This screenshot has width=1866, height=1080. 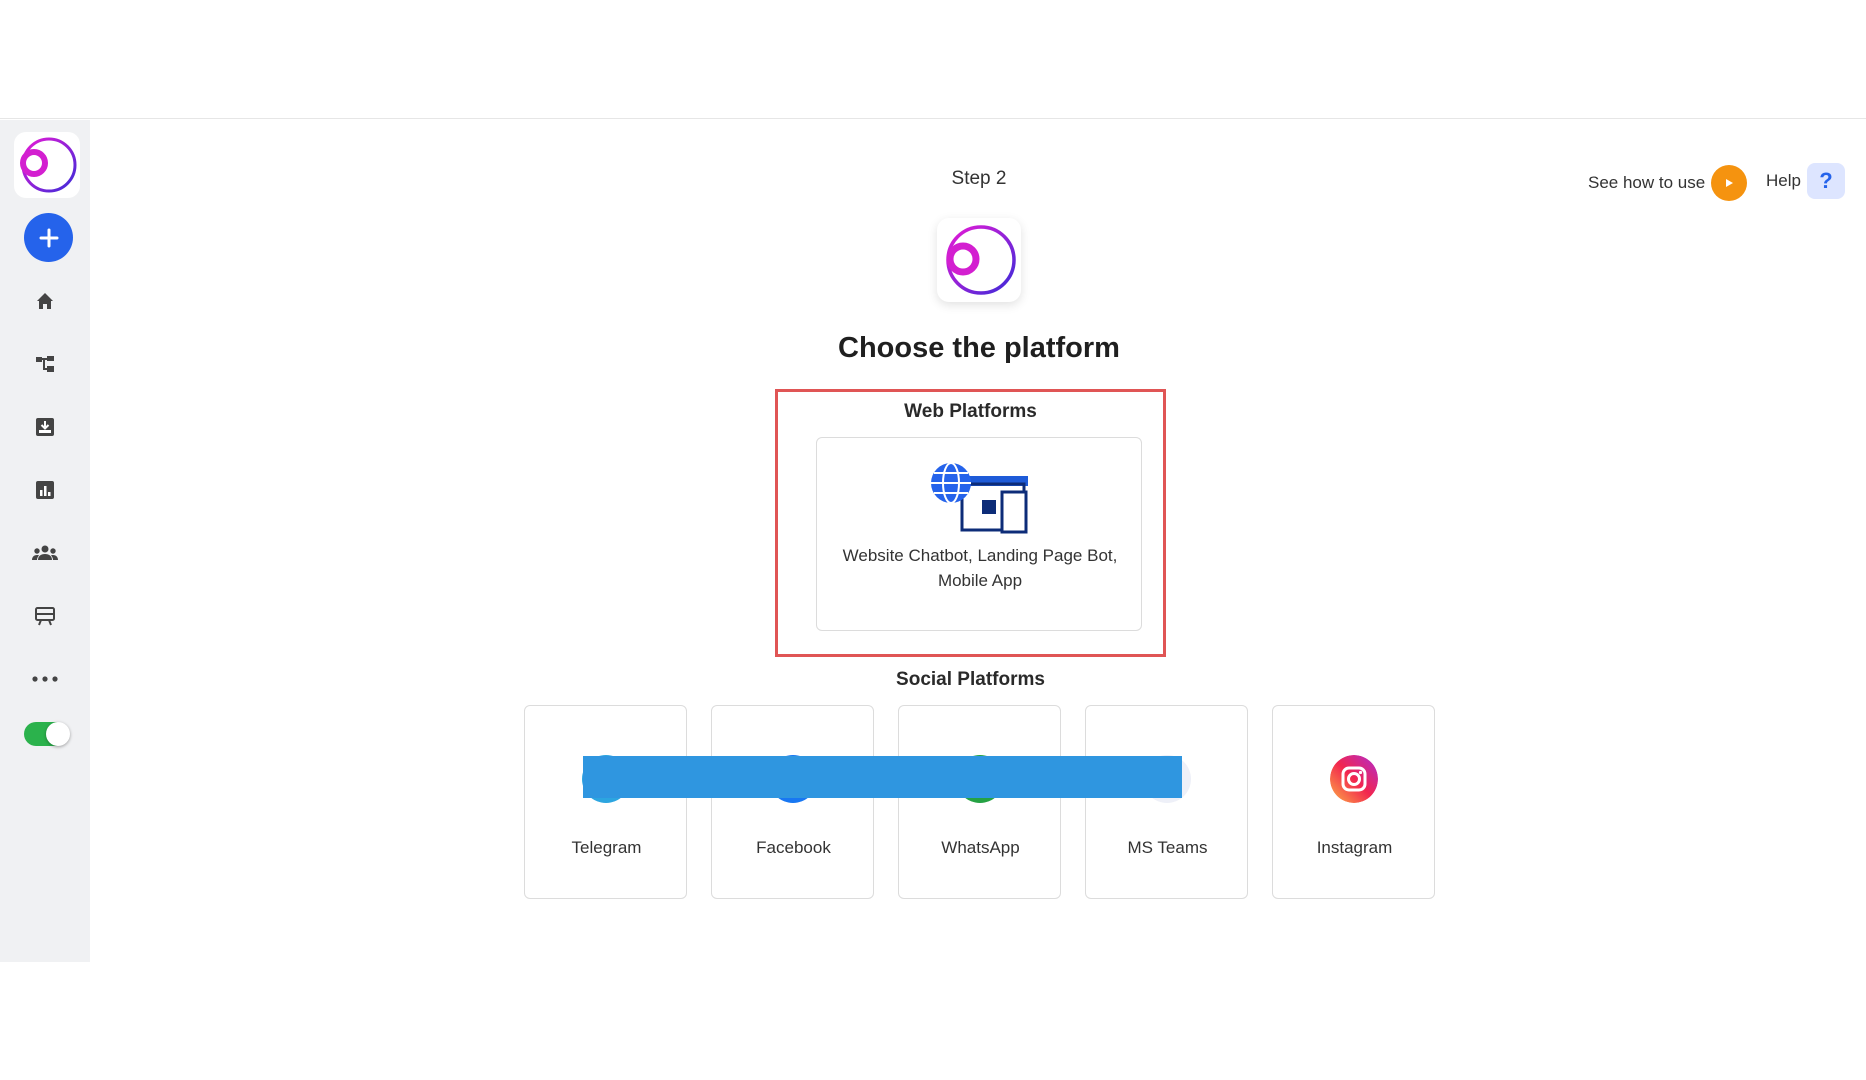 I want to click on sidebar-item-home, so click(x=45, y=301).